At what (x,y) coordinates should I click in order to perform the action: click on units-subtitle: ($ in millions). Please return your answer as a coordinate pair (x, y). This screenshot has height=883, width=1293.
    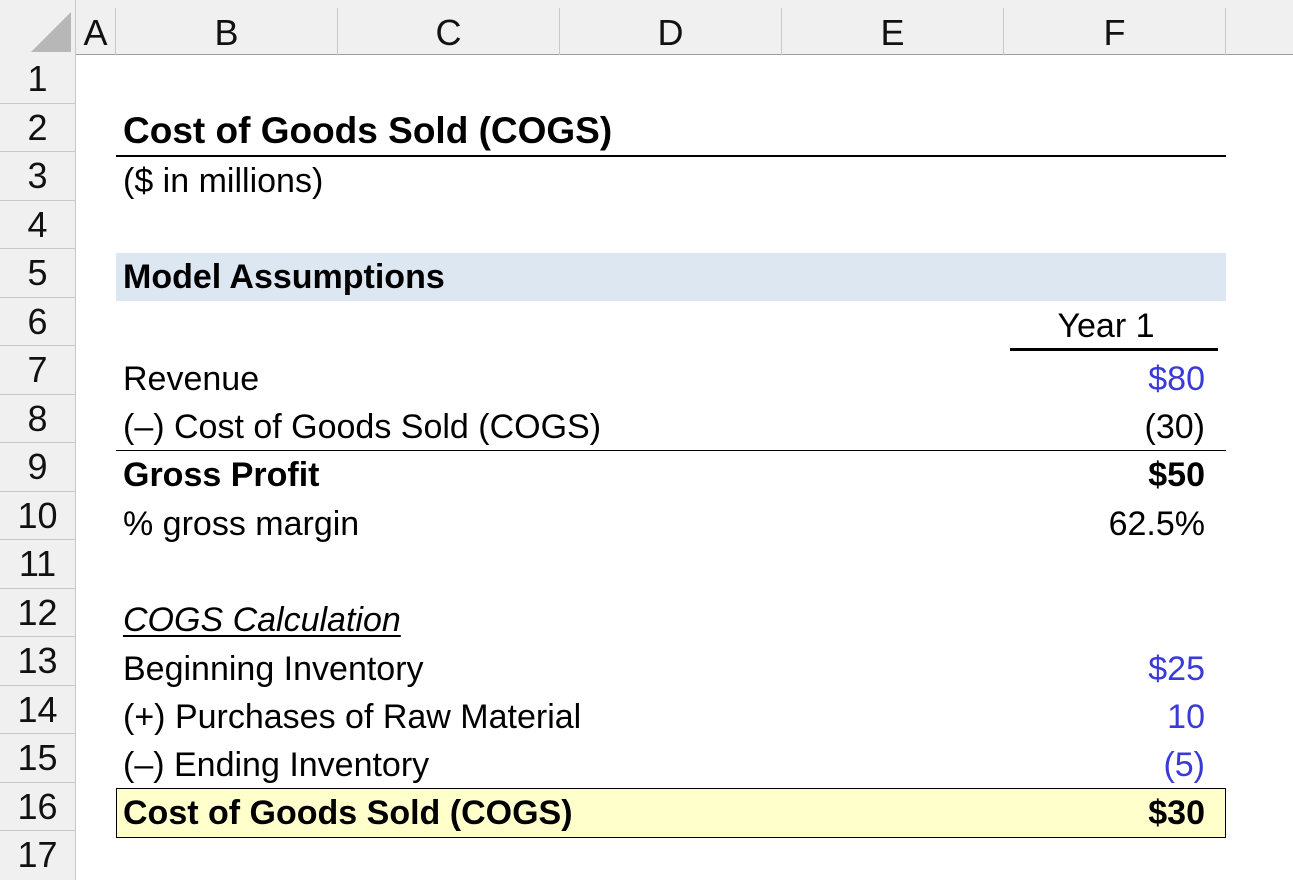
    Looking at the image, I should click on (223, 181).